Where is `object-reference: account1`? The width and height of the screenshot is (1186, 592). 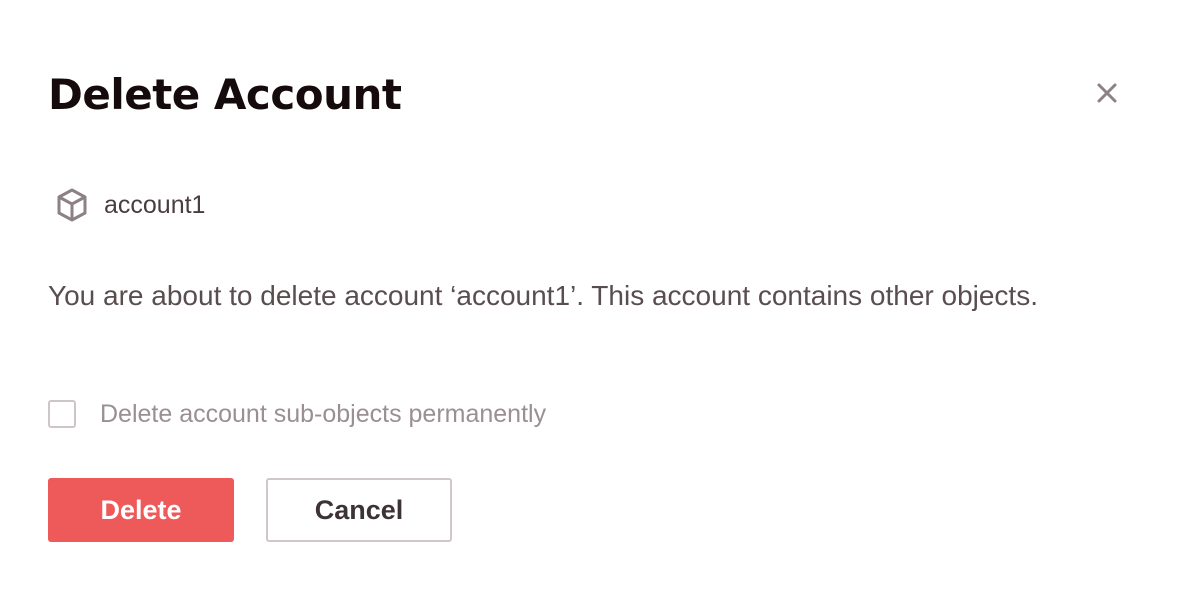 object-reference: account1 is located at coordinates (129, 205).